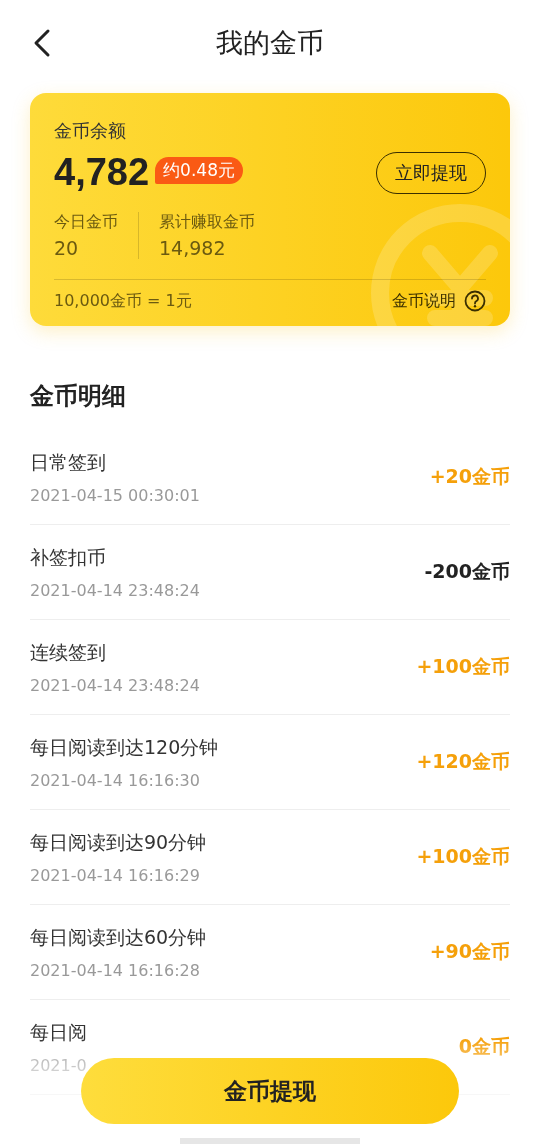  Describe the element at coordinates (484, 1046) in the screenshot. I see `record-amount: 0金币` at that location.